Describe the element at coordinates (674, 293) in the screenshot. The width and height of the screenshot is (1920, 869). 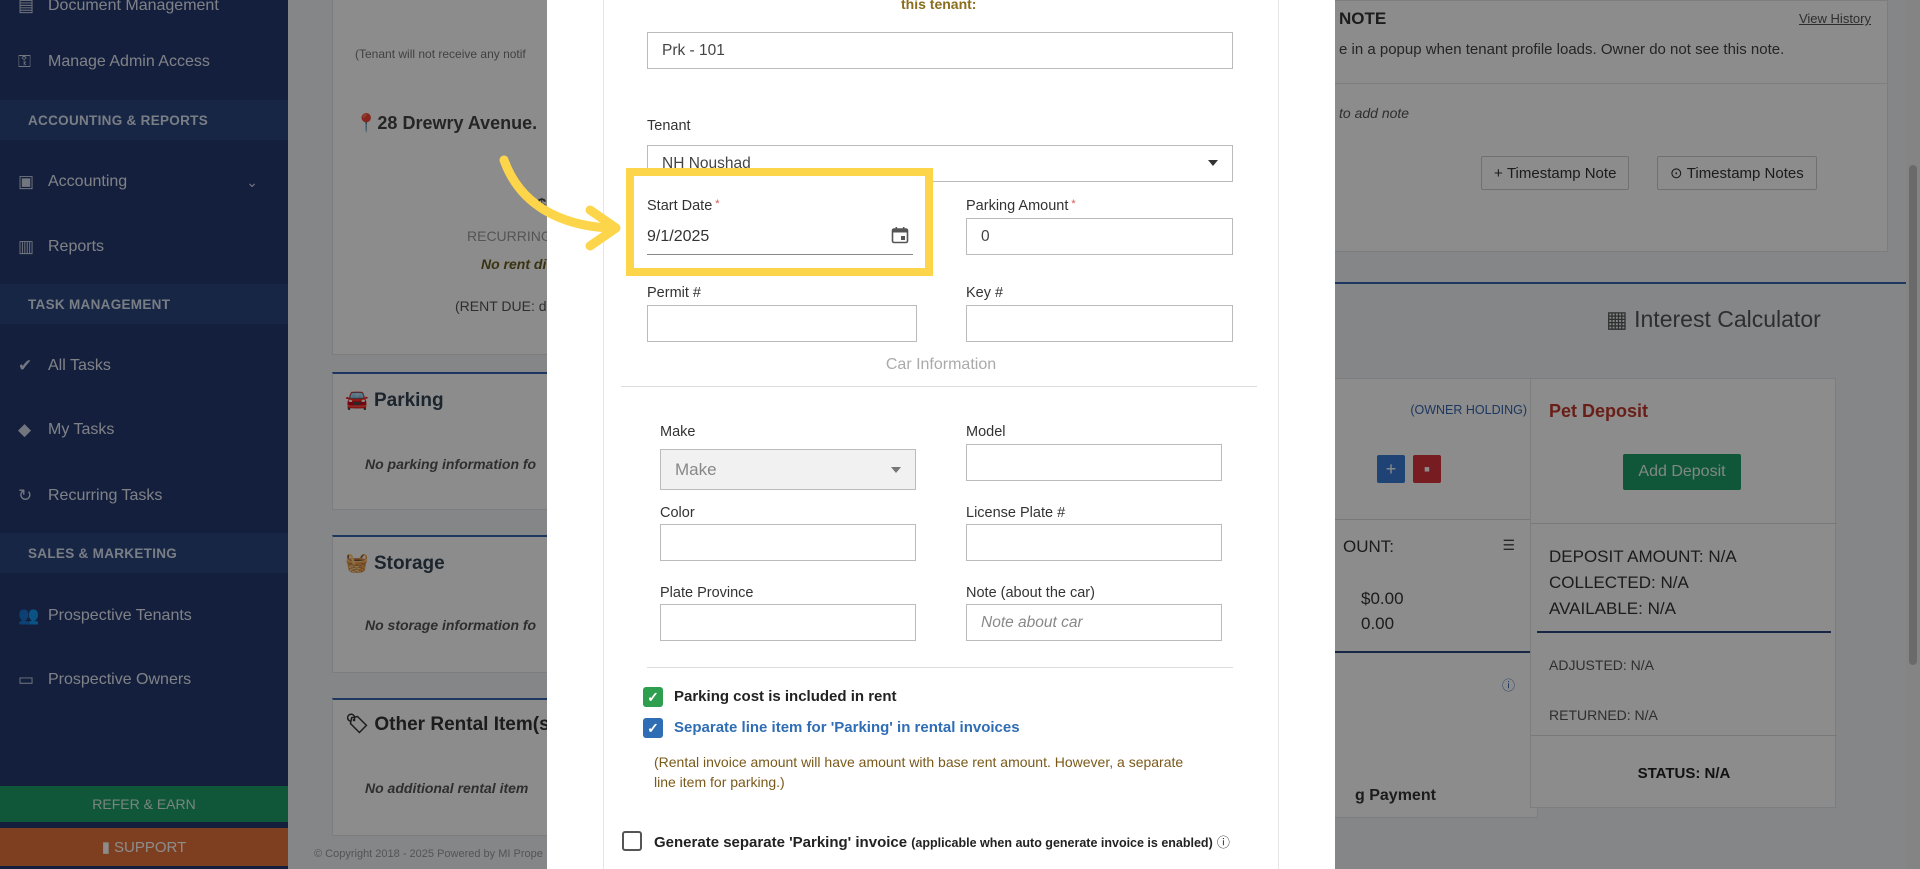
I see `permit-label: Permit #` at that location.